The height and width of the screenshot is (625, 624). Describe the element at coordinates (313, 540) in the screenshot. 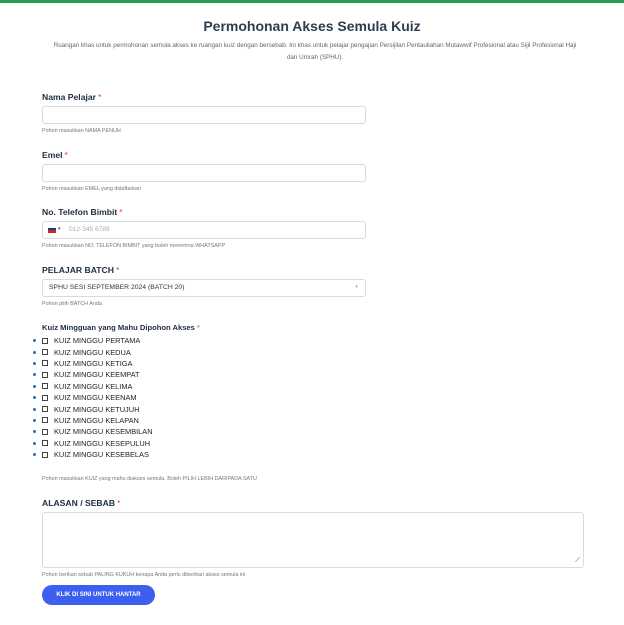

I see `alasan-textarea: ⟋` at that location.